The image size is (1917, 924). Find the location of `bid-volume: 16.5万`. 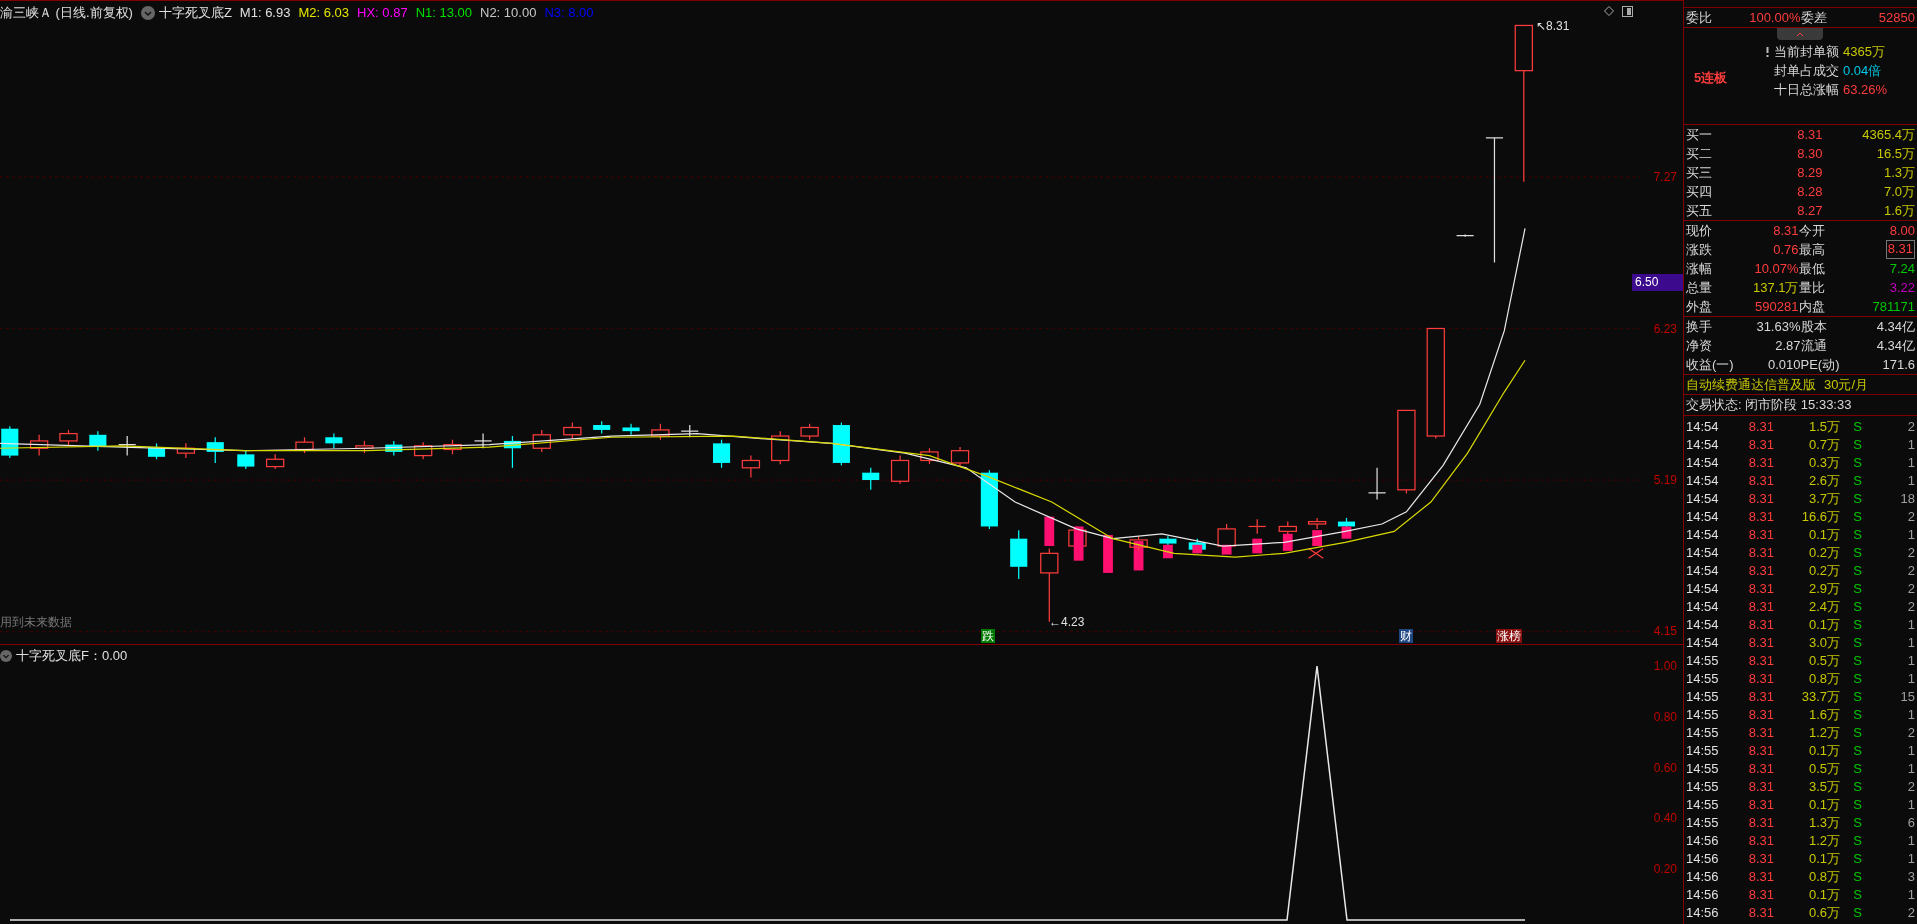

bid-volume: 16.5万 is located at coordinates (1895, 154).